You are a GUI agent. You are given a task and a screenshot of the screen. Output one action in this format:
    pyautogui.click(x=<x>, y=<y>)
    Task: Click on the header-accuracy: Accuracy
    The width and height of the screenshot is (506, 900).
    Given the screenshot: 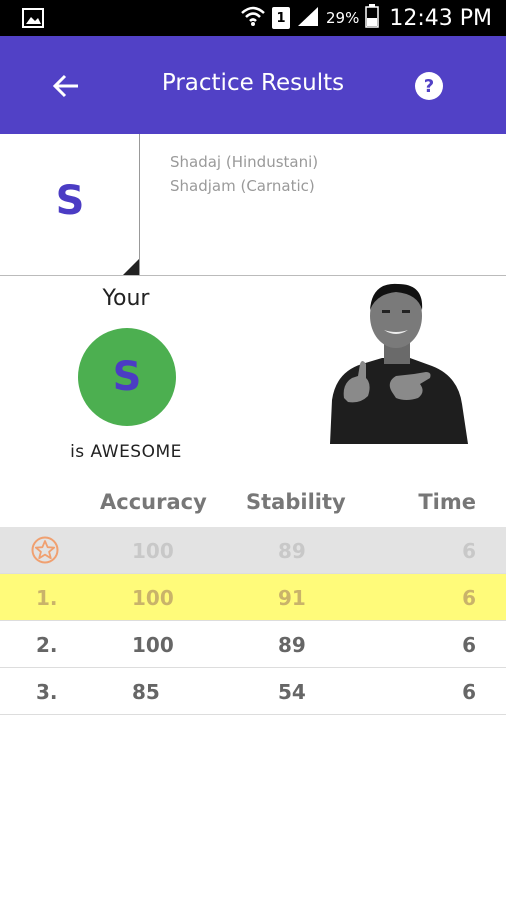 What is the action you would take?
    pyautogui.click(x=153, y=502)
    